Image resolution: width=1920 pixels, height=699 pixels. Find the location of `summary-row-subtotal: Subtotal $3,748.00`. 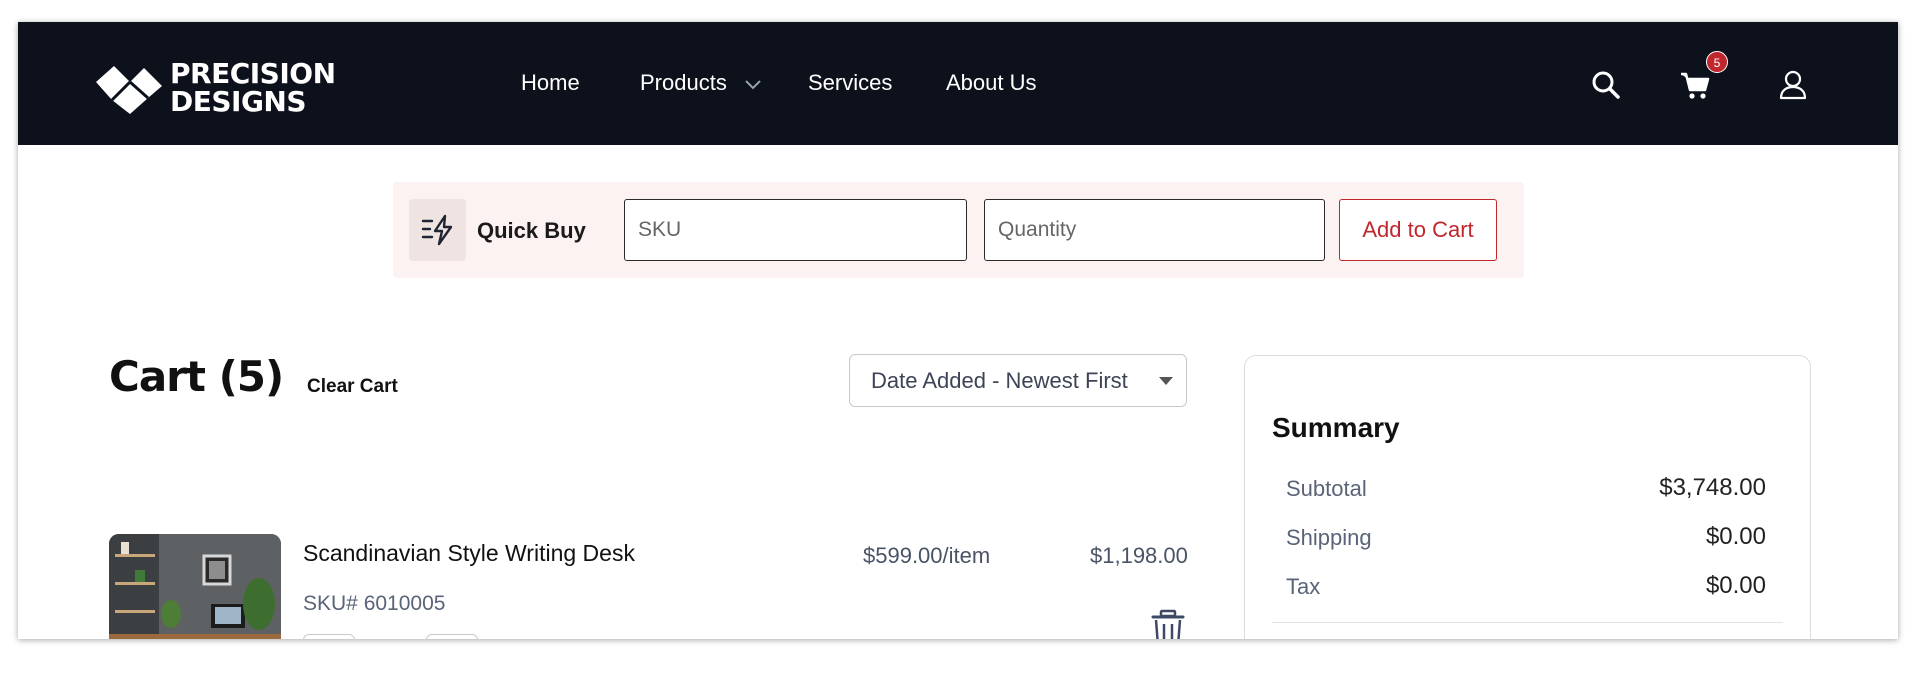

summary-row-subtotal: Subtotal $3,748.00 is located at coordinates (1526, 490).